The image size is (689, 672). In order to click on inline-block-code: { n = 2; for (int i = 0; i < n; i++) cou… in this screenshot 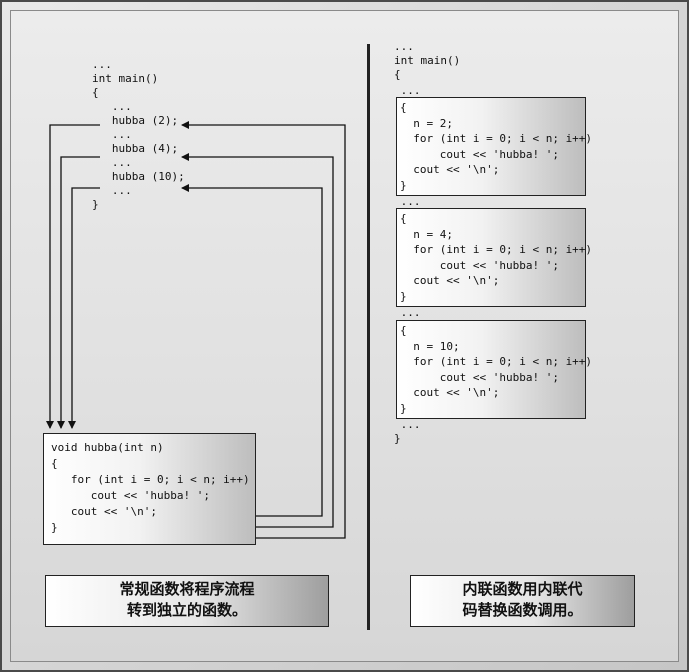, I will do `click(496, 146)`.